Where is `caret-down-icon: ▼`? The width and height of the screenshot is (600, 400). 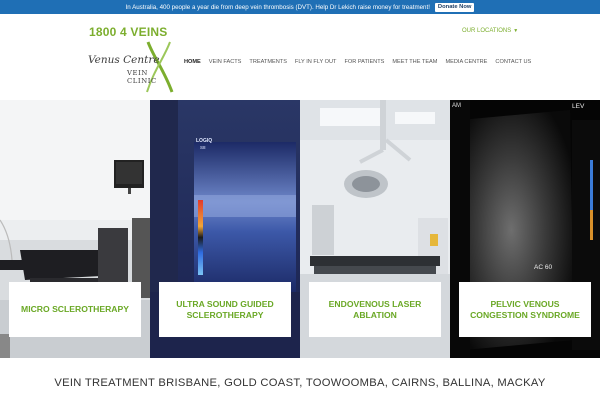 caret-down-icon: ▼ is located at coordinates (516, 31).